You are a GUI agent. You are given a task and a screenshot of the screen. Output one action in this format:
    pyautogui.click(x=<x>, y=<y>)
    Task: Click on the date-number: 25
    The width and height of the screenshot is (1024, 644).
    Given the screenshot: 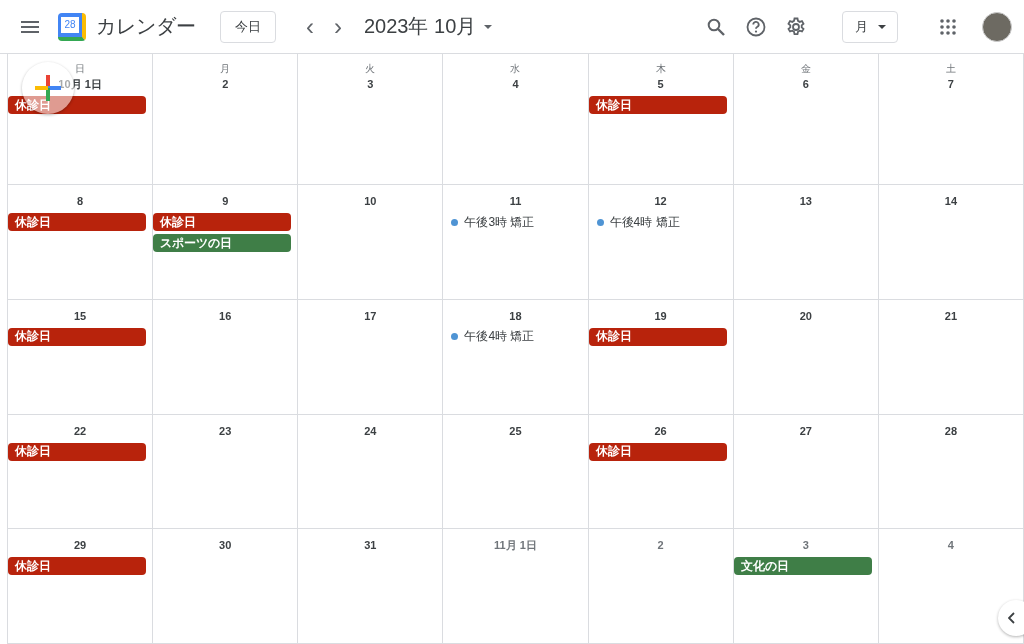 What is the action you would take?
    pyautogui.click(x=515, y=430)
    